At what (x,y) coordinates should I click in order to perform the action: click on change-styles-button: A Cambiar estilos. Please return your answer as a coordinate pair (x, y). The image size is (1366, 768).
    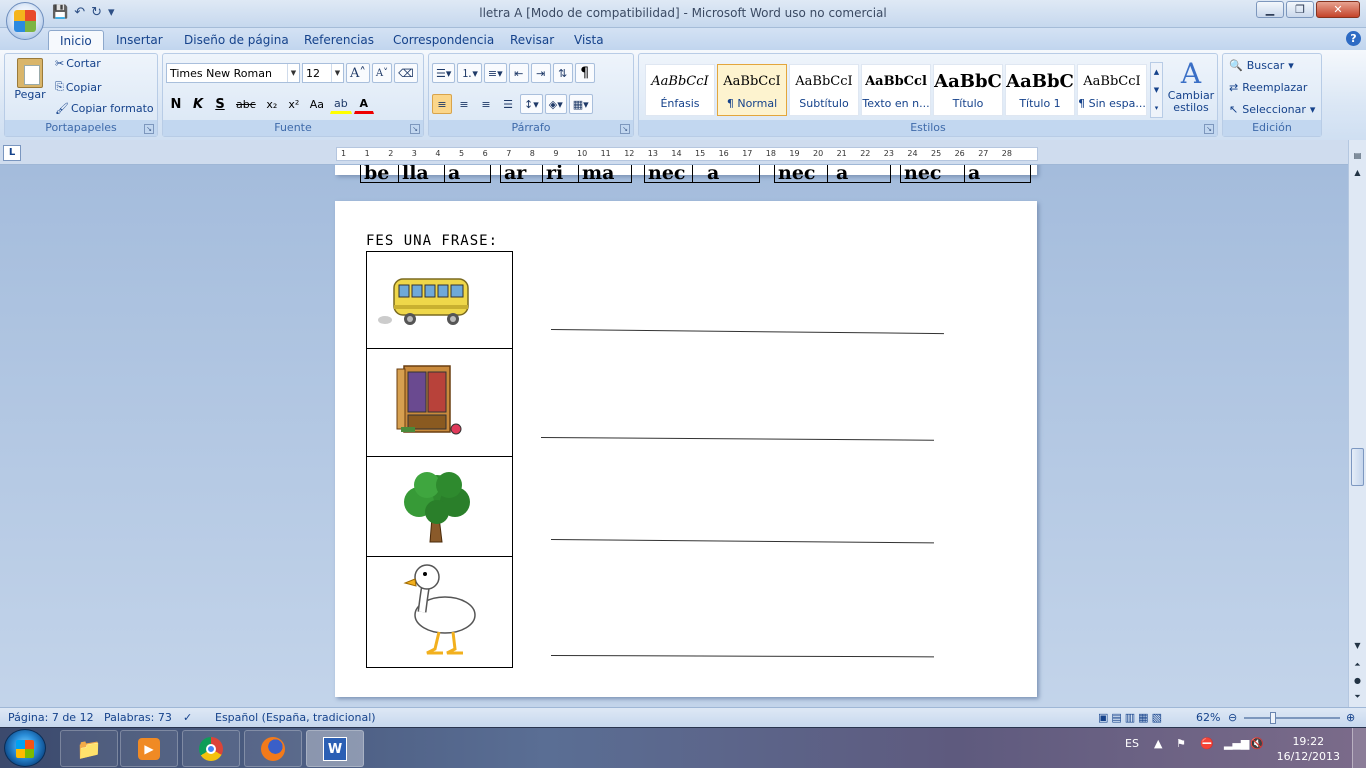
    Looking at the image, I should click on (1191, 86).